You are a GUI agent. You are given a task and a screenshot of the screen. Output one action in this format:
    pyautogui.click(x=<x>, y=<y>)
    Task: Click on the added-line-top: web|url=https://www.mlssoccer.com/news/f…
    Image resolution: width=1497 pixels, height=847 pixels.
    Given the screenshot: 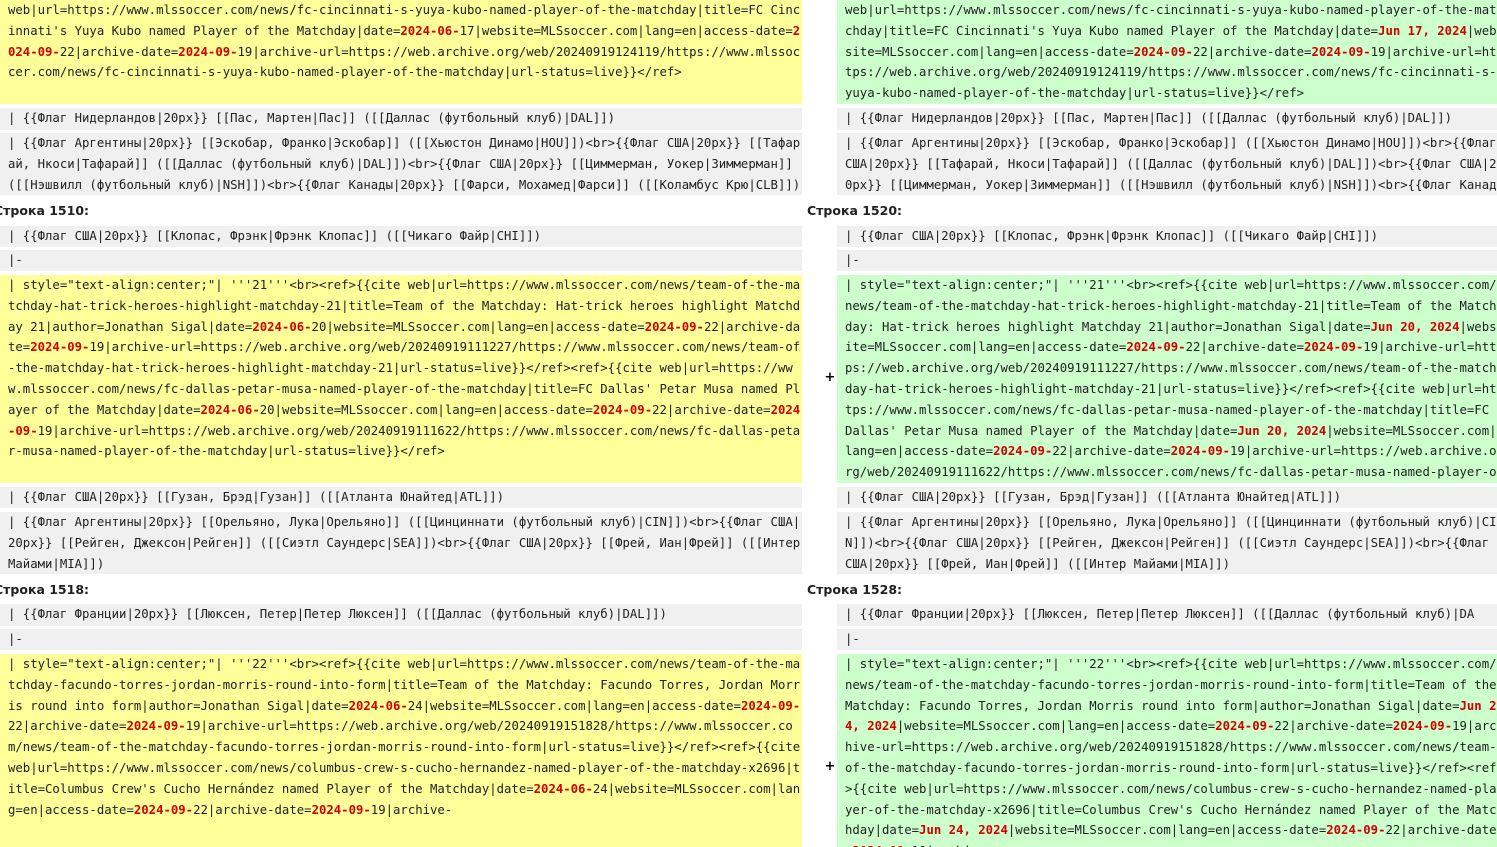 What is the action you would take?
    pyautogui.click(x=1167, y=52)
    